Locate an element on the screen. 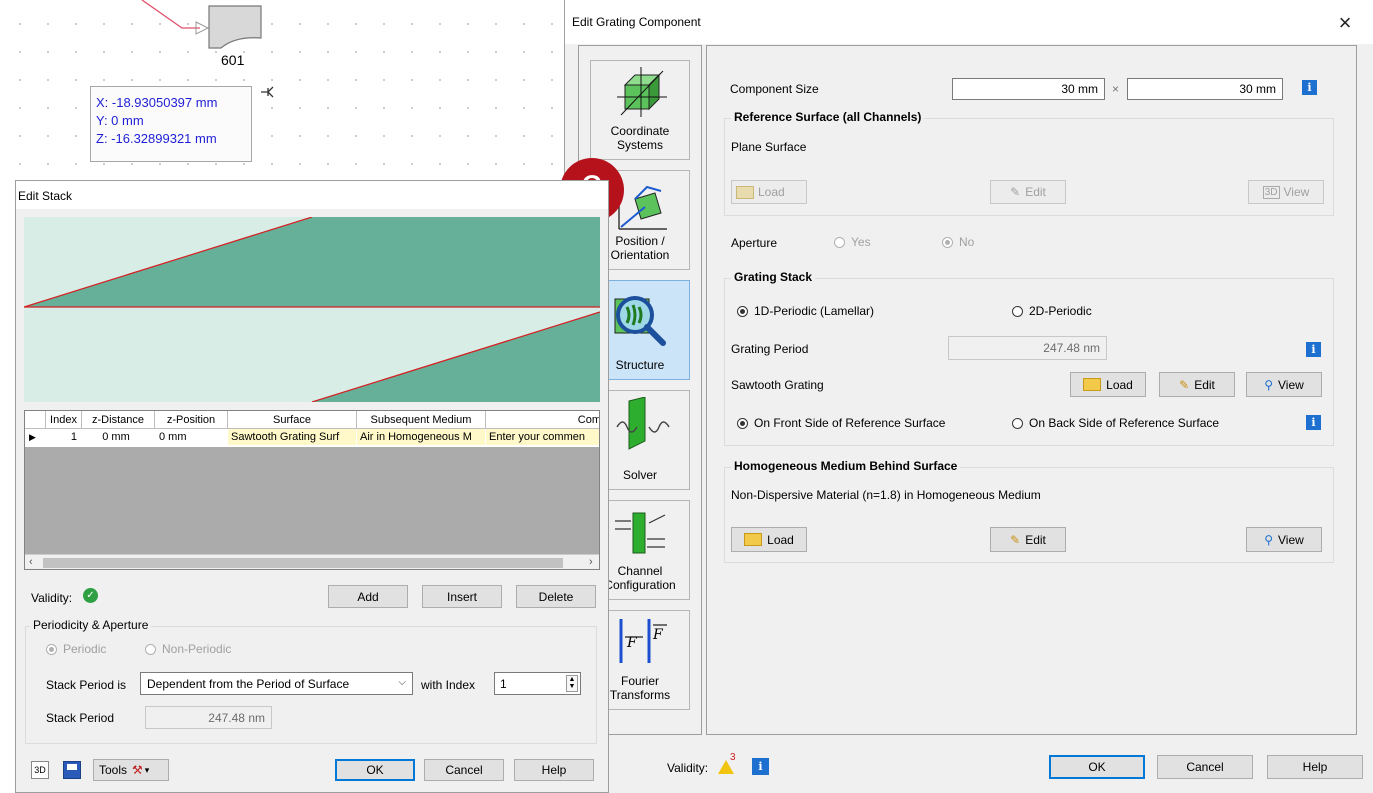  with-index-stepper: 1 ▲ ▼ is located at coordinates (537, 683).